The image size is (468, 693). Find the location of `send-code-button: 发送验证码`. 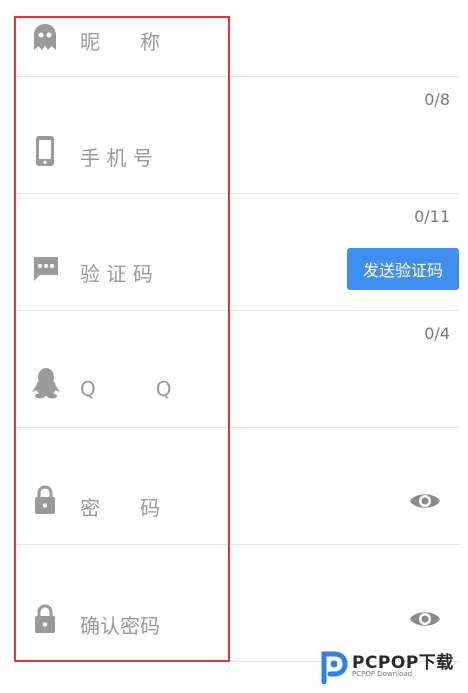

send-code-button: 发送验证码 is located at coordinates (403, 269).